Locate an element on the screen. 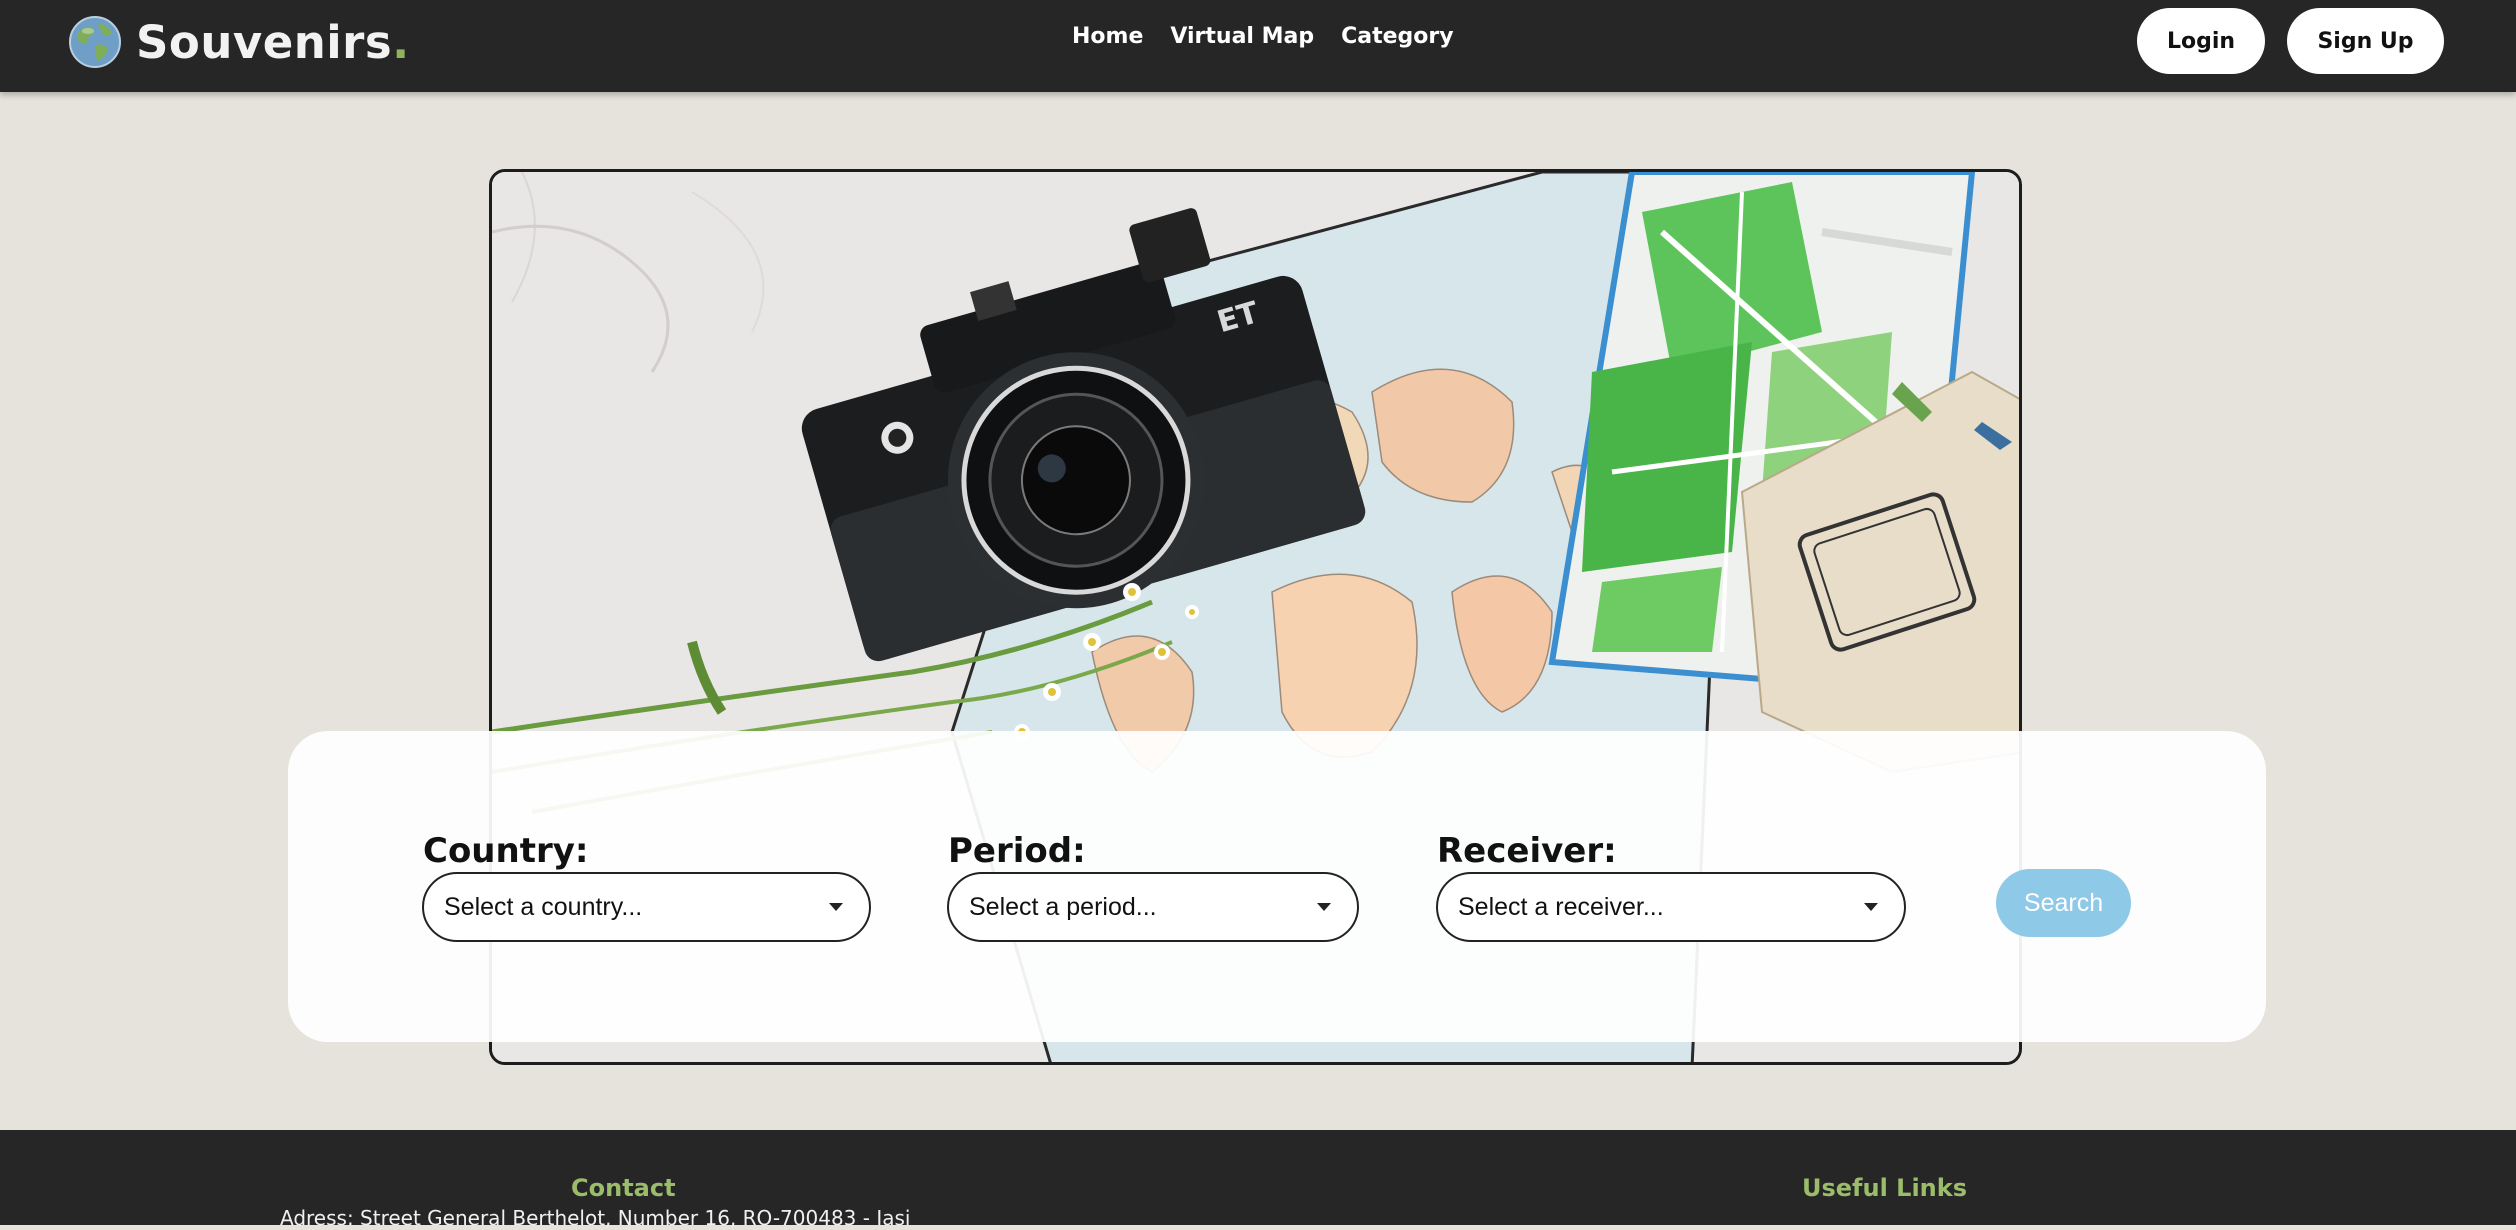 The image size is (2516, 1230). globe-icon is located at coordinates (95, 42).